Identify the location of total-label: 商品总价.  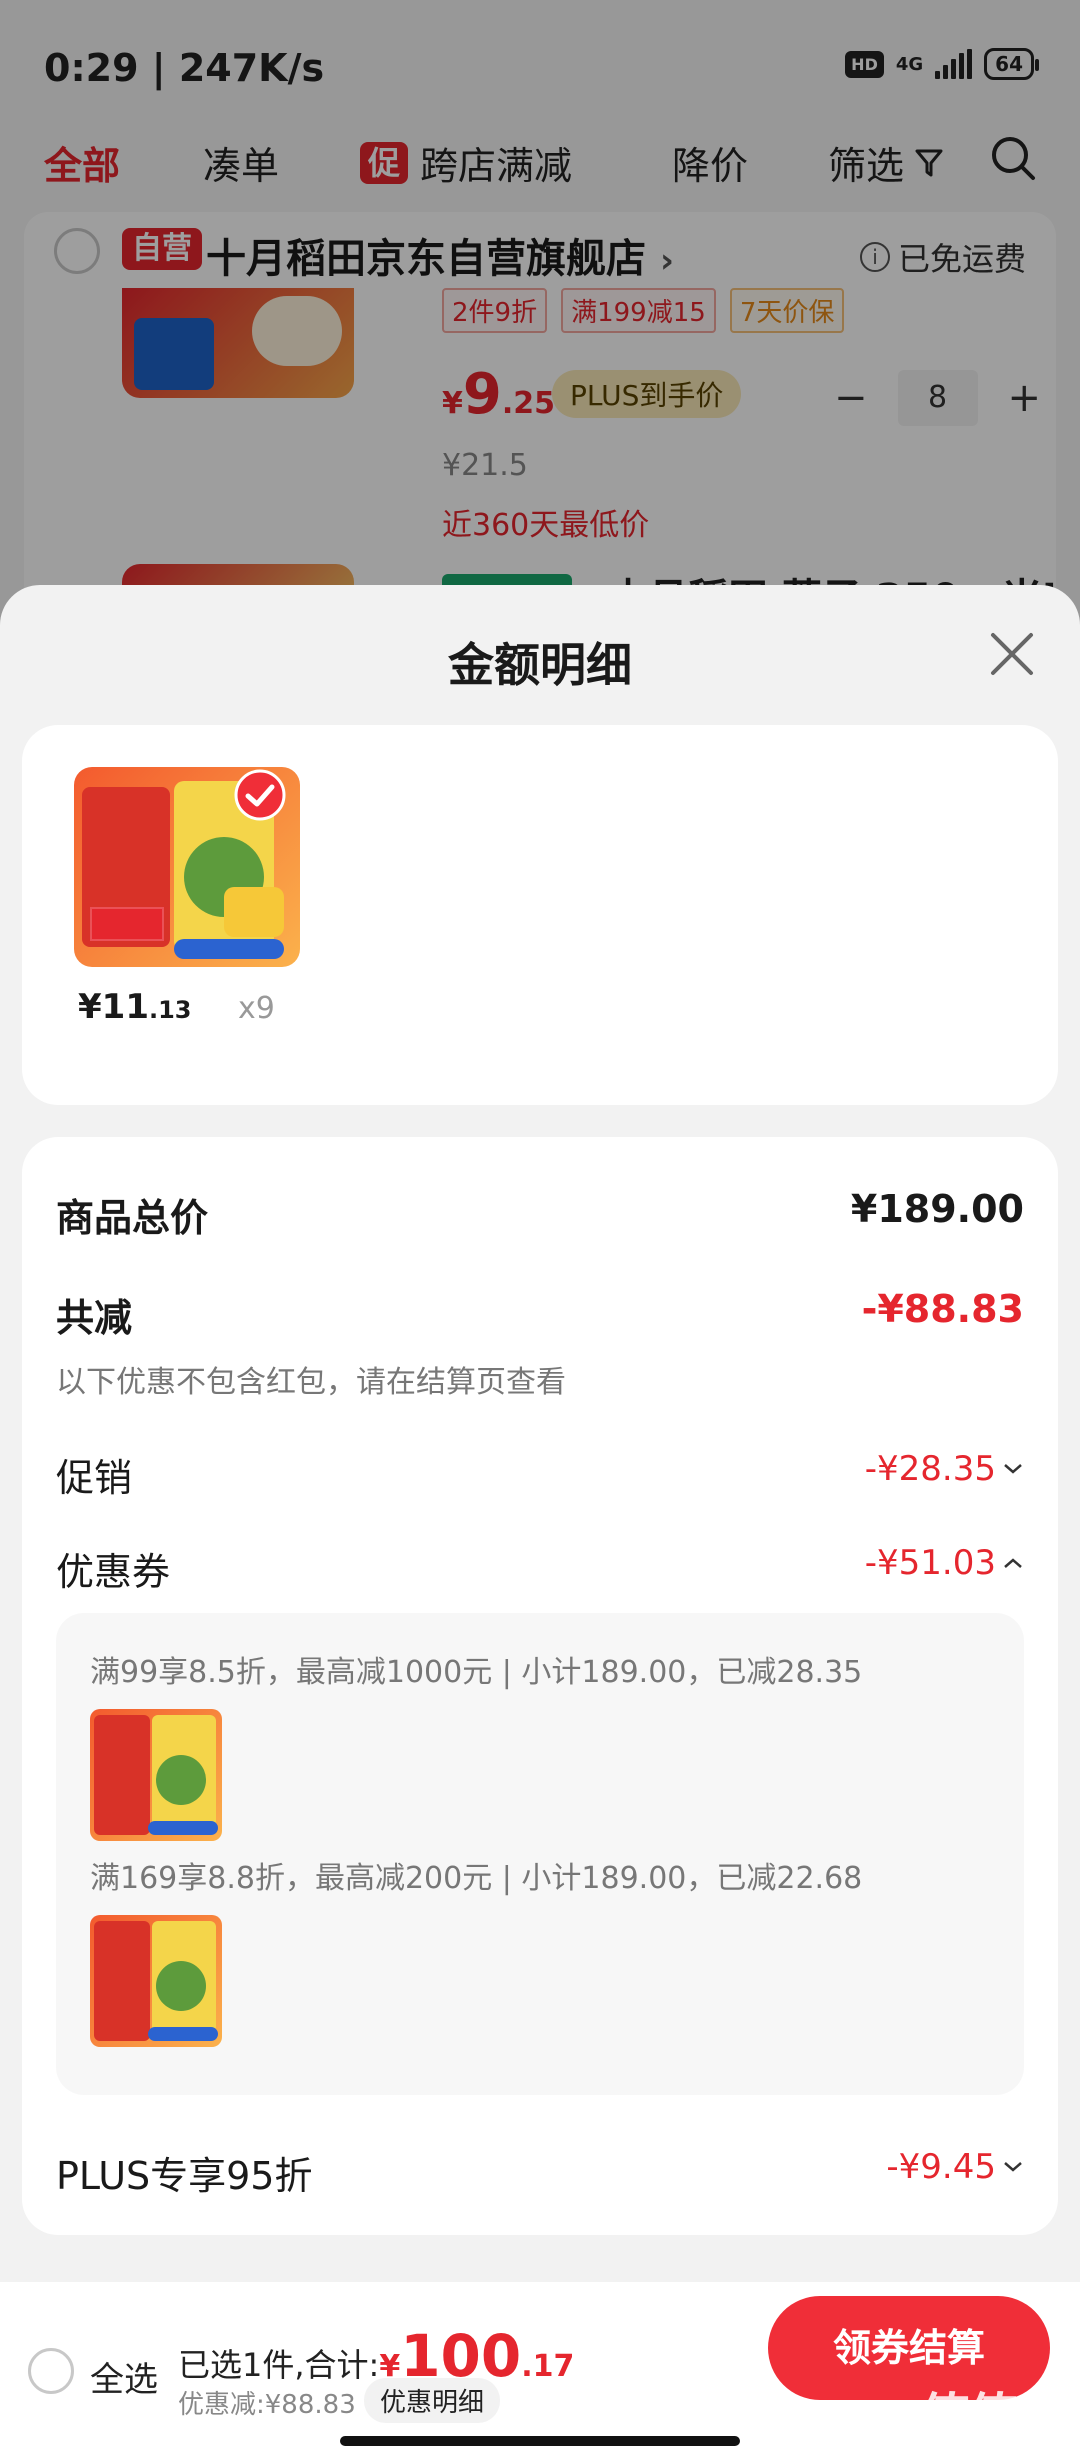
(132, 1218).